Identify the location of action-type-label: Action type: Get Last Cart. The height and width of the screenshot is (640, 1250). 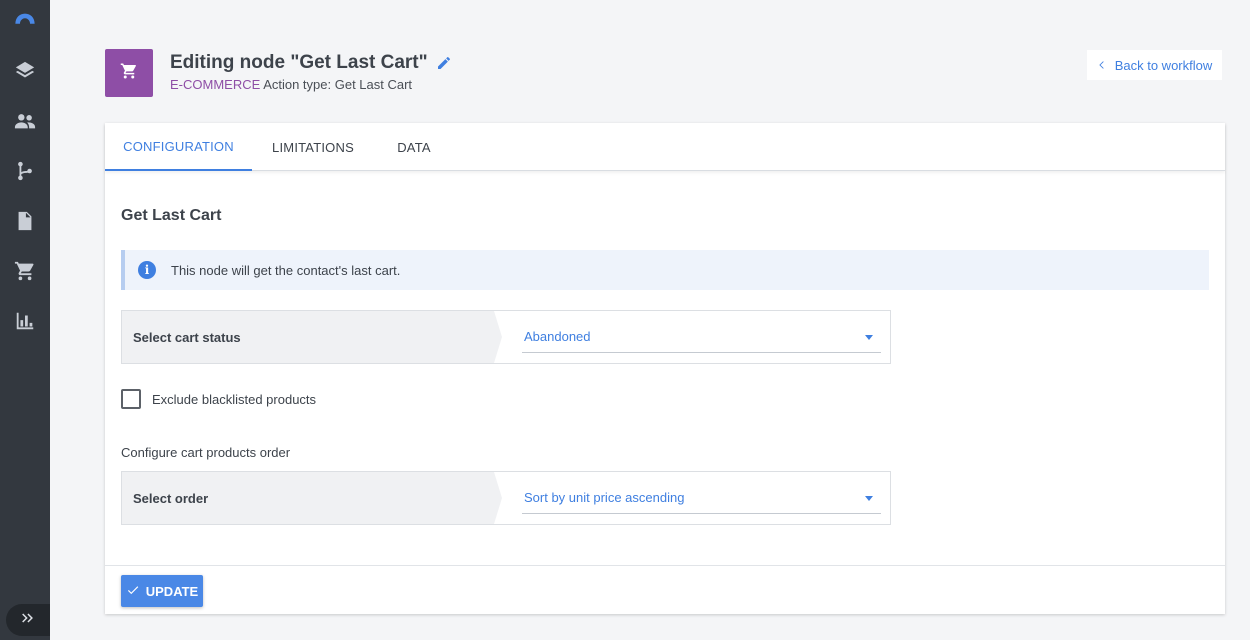
(338, 84).